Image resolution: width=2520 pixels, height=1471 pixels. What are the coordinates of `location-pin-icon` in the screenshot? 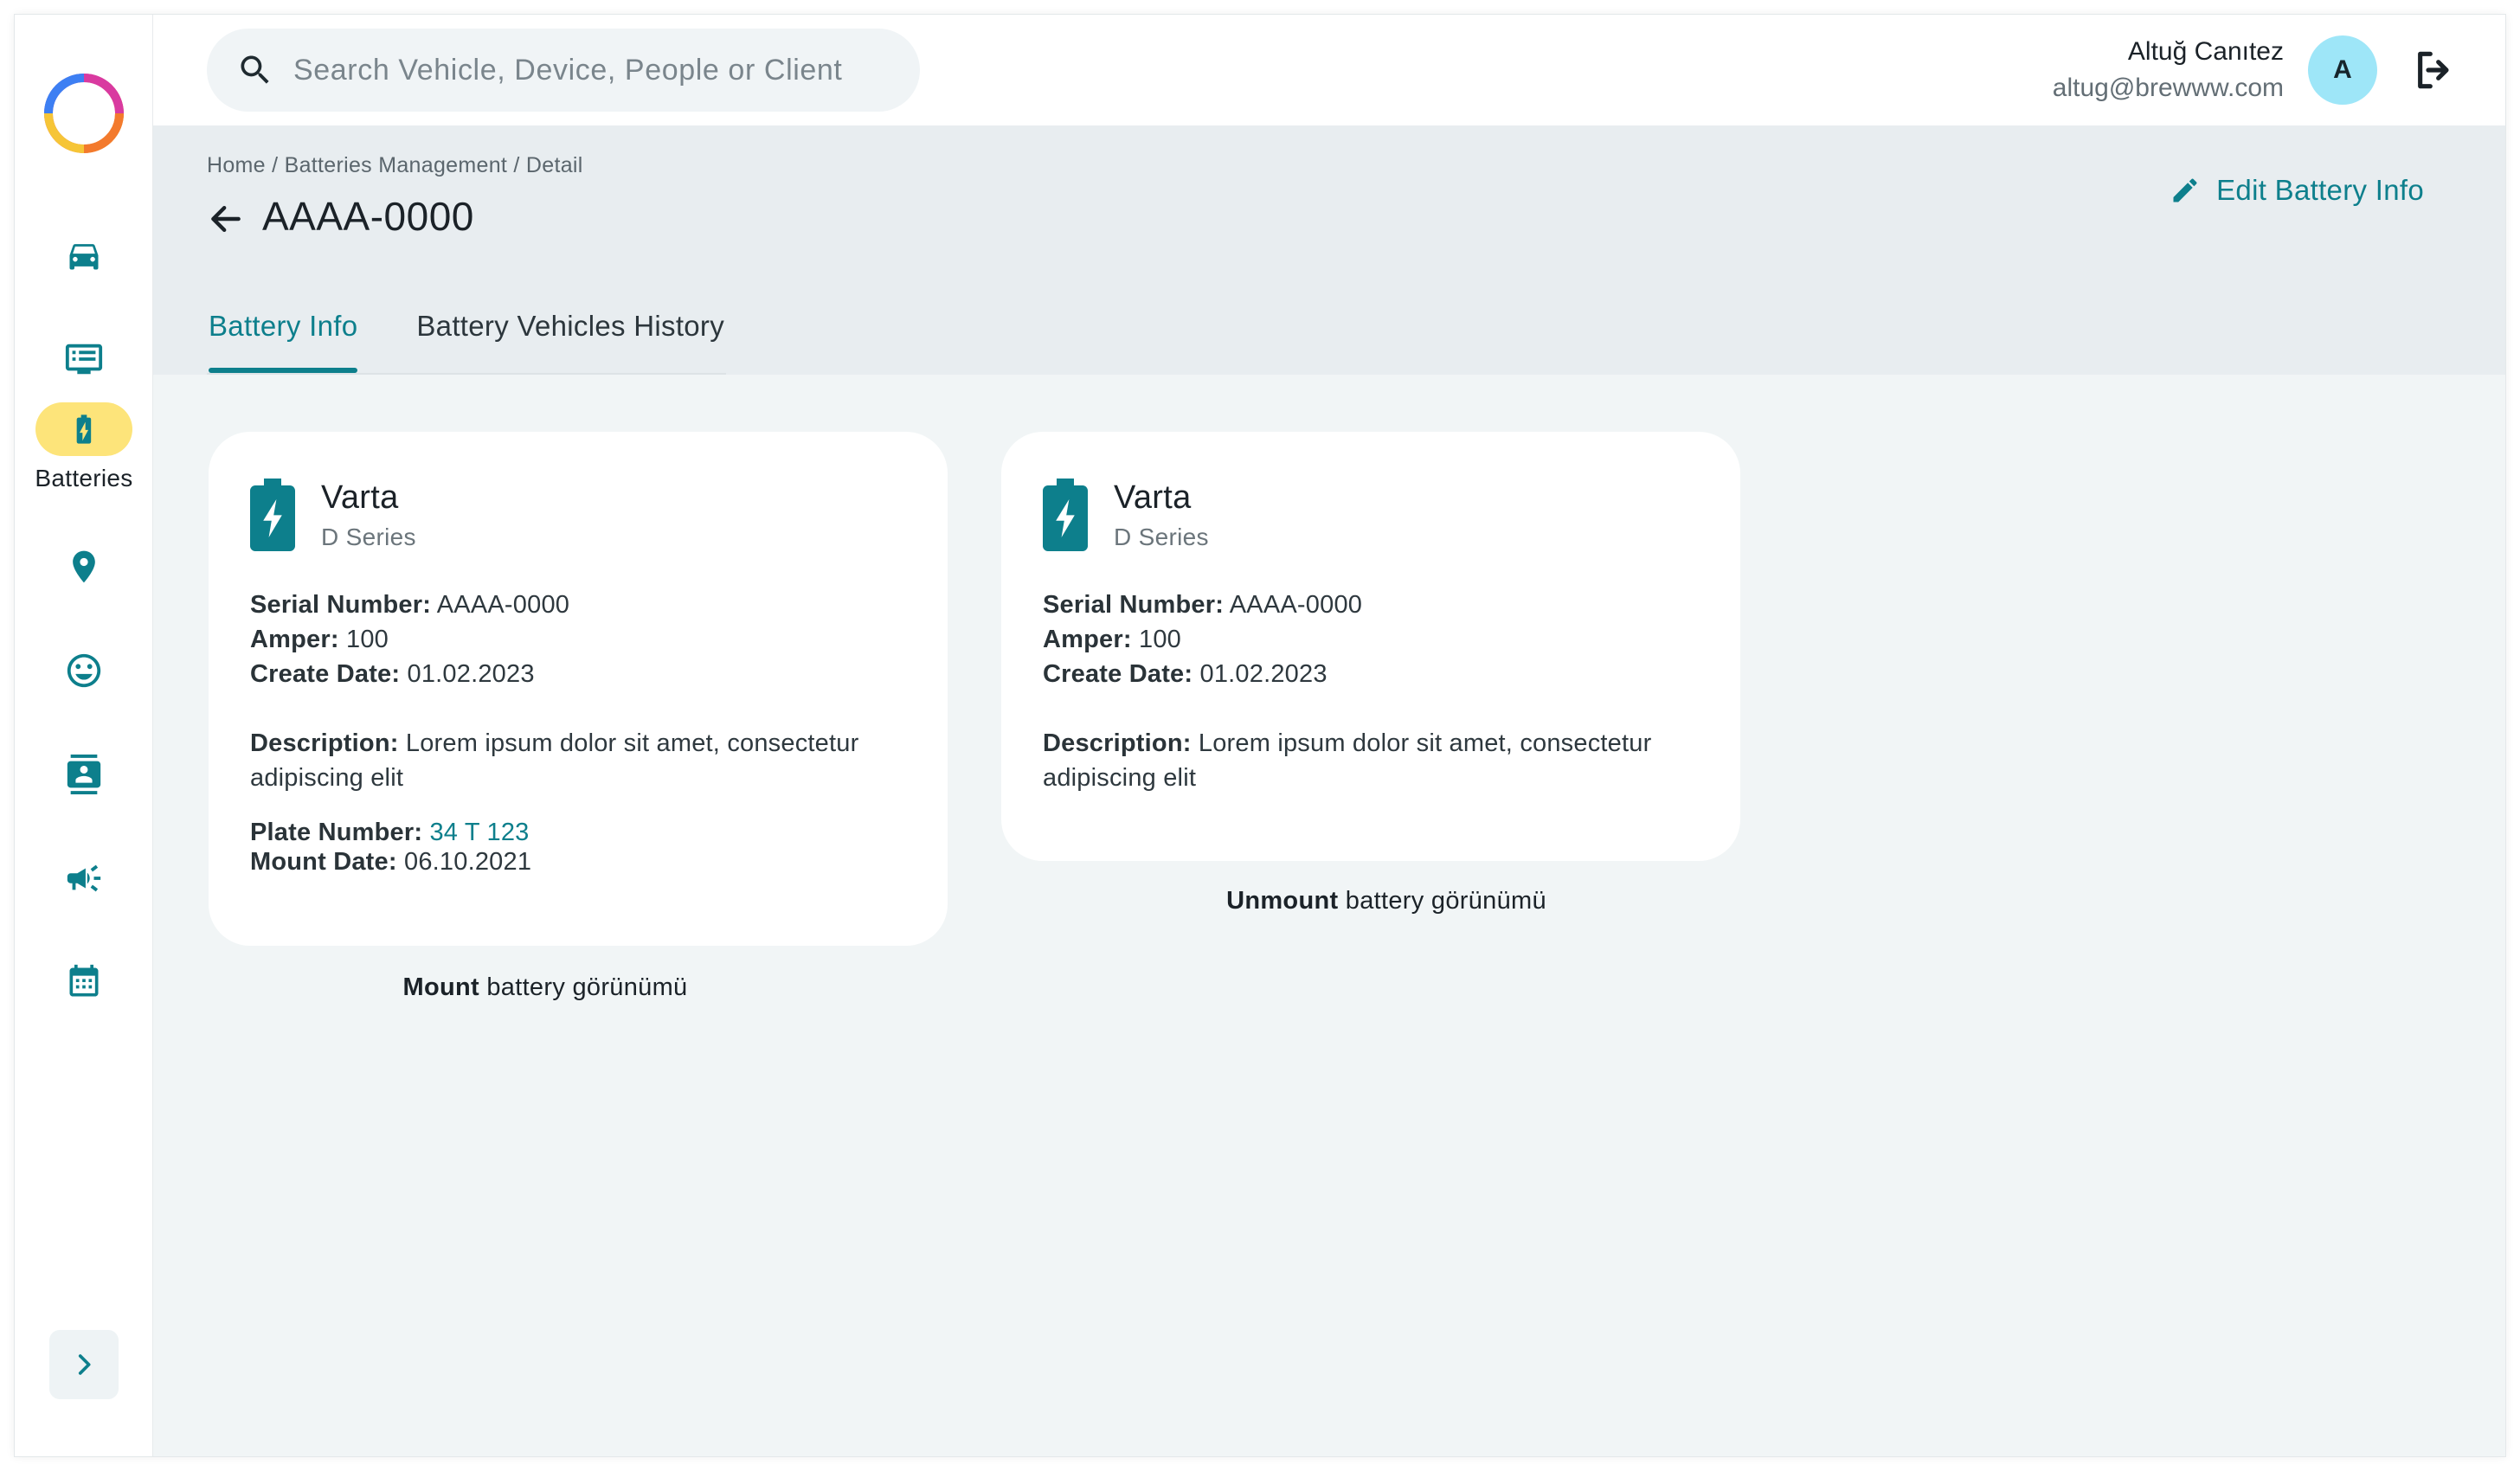 It's located at (84, 567).